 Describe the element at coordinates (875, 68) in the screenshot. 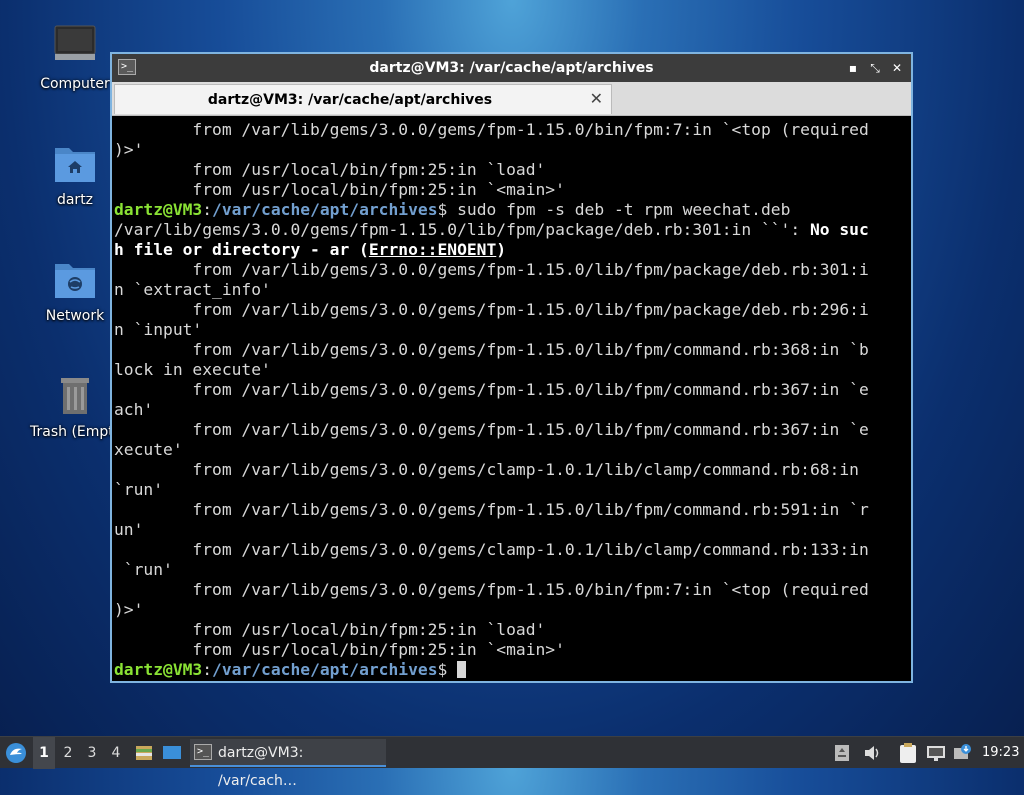

I see `maximize-button: ⤡` at that location.